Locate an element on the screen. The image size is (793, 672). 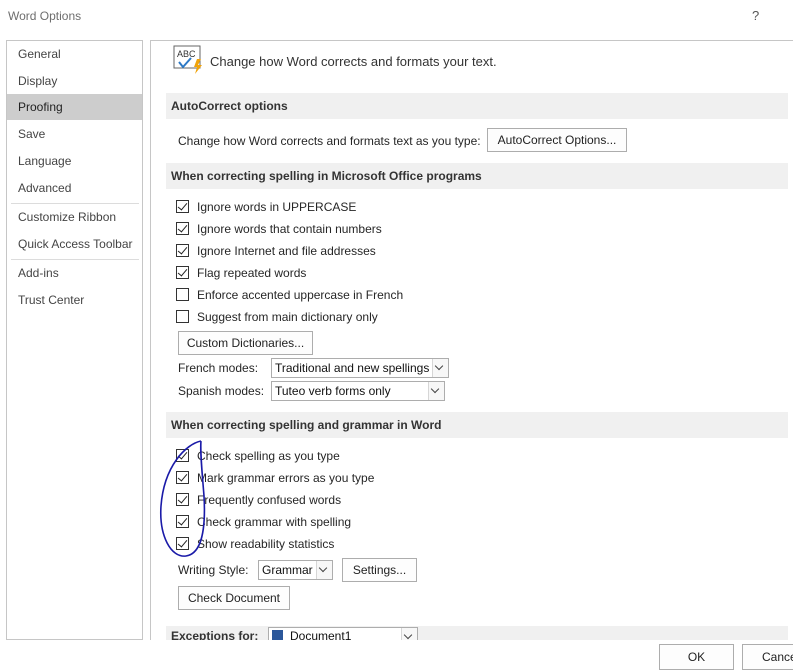
sidebar-item-quick-access-toolbar: Quick Access Toolbar is located at coordinates (74, 244).